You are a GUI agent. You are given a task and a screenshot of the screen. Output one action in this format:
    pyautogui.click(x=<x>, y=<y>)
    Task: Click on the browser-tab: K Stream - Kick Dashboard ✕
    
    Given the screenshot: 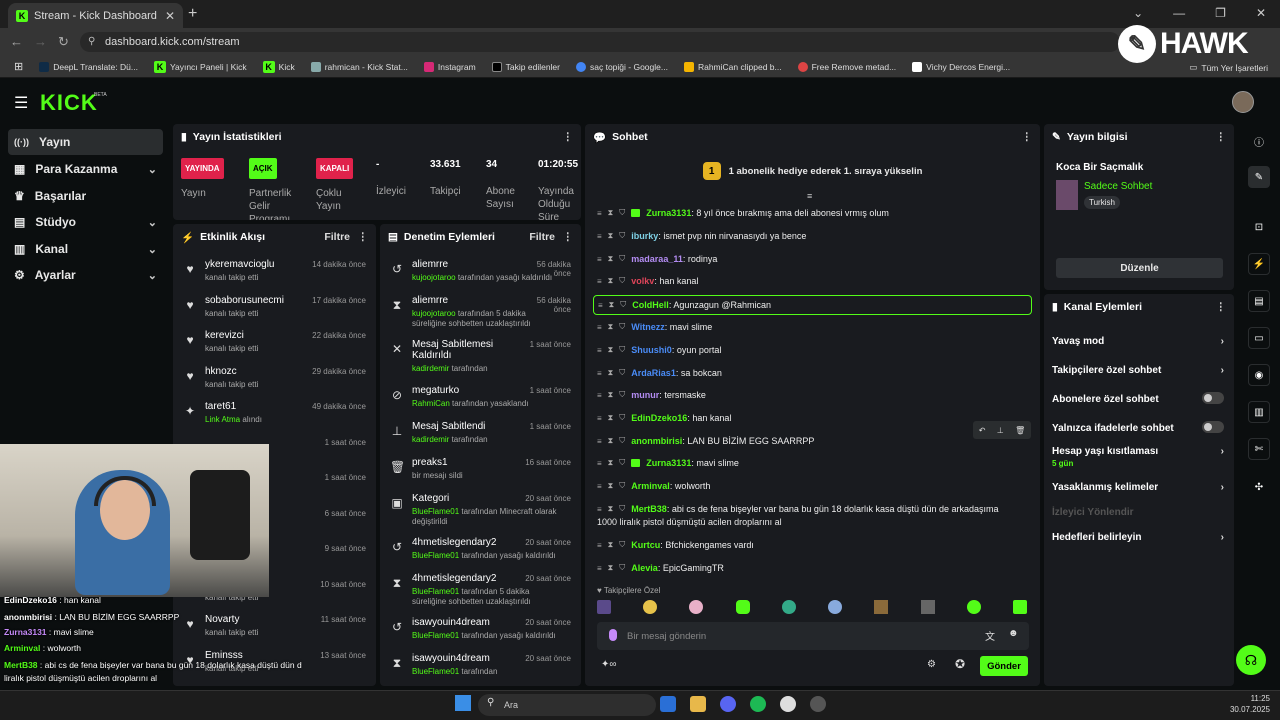 What is the action you would take?
    pyautogui.click(x=95, y=15)
    